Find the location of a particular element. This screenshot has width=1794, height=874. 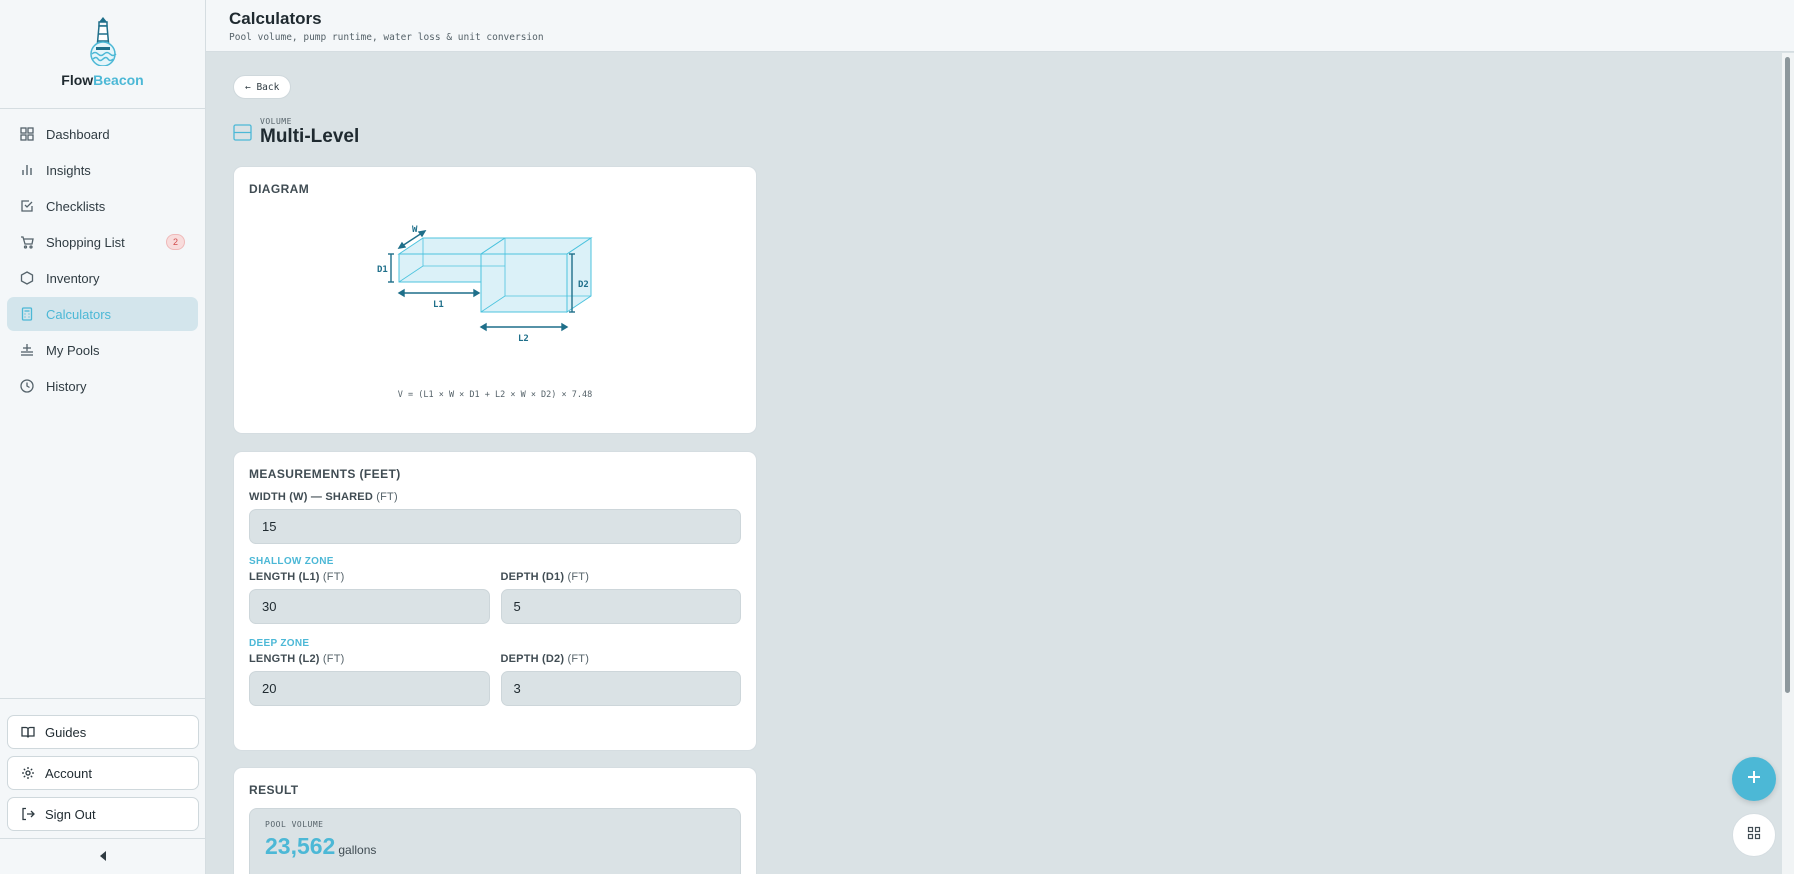

brand: FlowBeacon is located at coordinates (102, 54).